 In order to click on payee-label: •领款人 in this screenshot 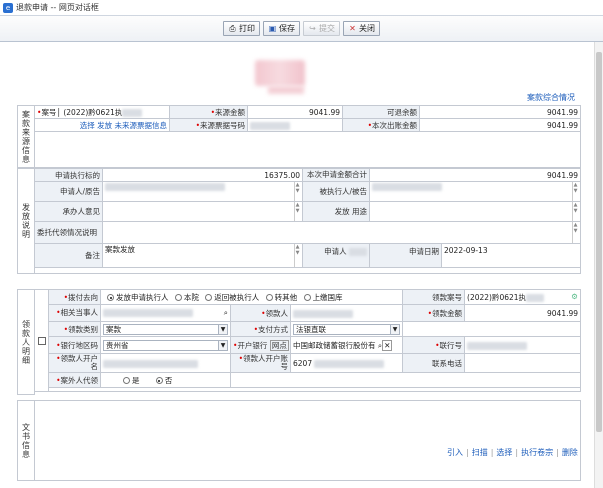, I will do `click(260, 313)`.